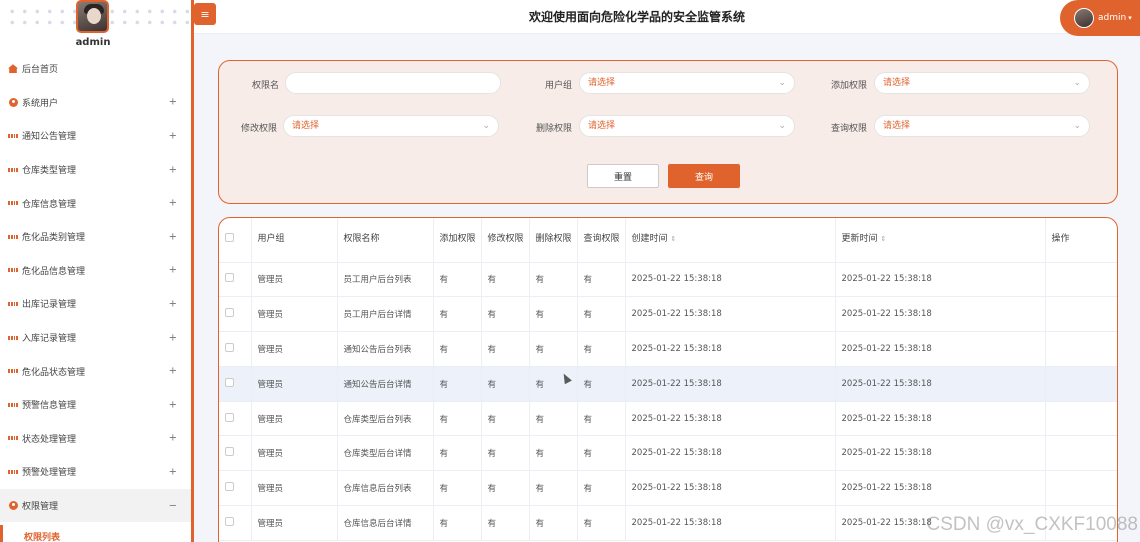 This screenshot has width=1140, height=542. I want to click on avatar, so click(92, 16).